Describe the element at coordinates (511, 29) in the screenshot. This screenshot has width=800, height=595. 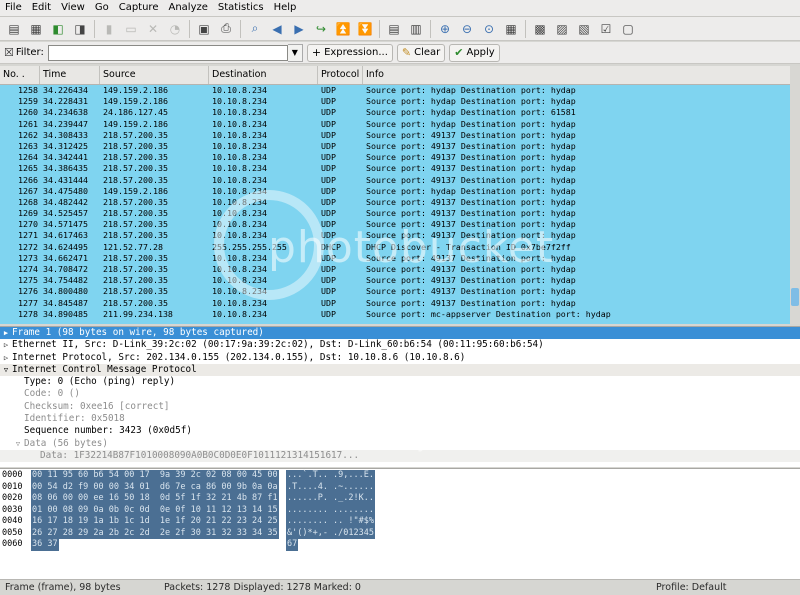
I see `resize-columns-icon: ▦` at that location.